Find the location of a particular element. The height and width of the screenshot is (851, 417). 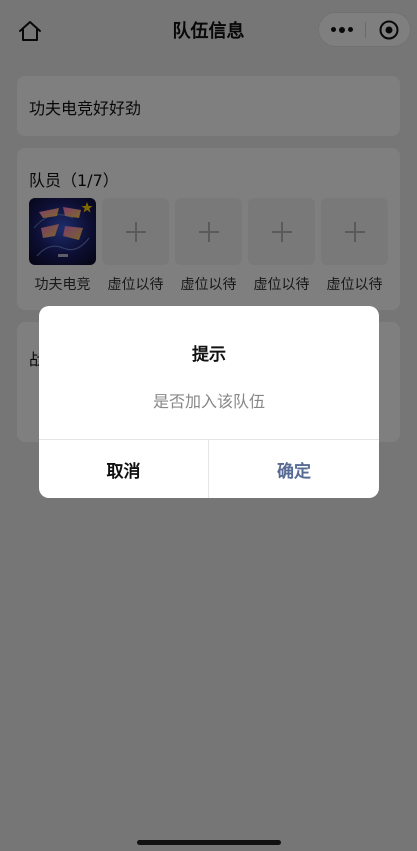

dialog-message: 是否加入该队伍 is located at coordinates (208, 401).